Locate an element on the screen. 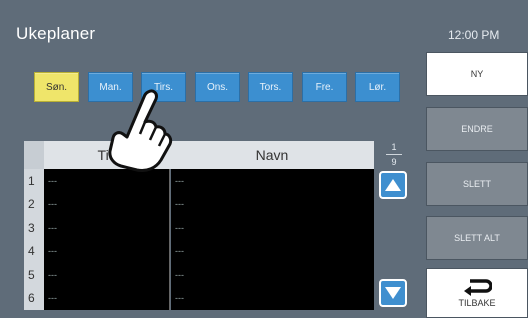 The image size is (528, 318). endre-button: ENDRE is located at coordinates (477, 129).